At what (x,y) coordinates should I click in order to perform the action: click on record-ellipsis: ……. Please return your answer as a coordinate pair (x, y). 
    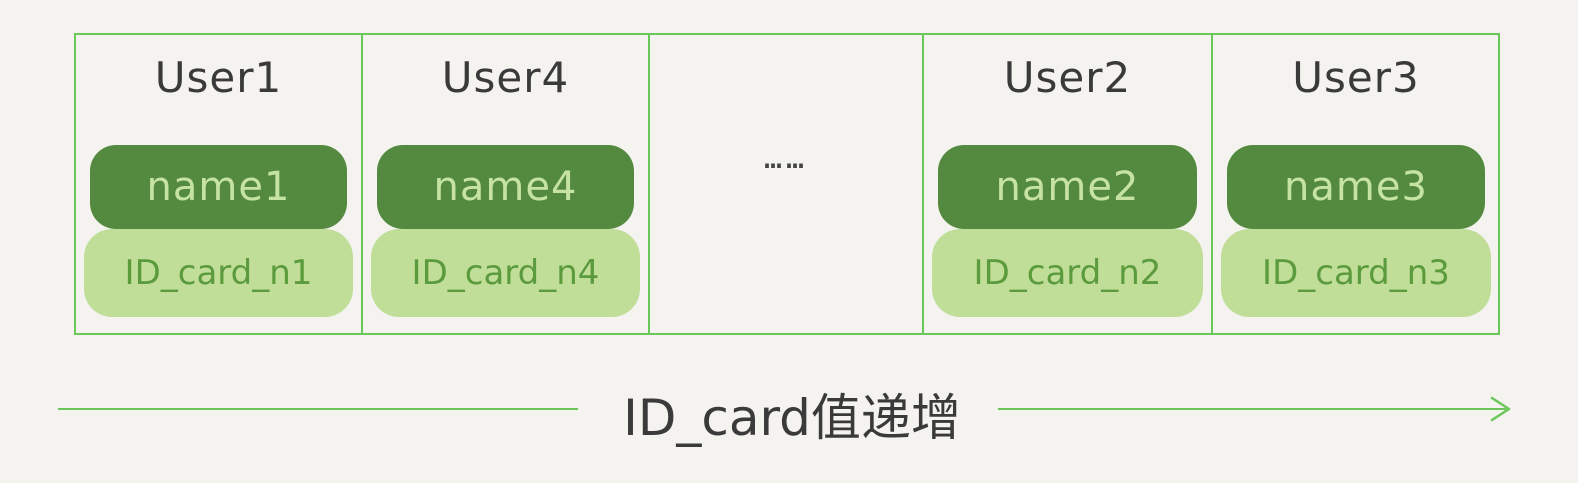
    Looking at the image, I should click on (786, 184).